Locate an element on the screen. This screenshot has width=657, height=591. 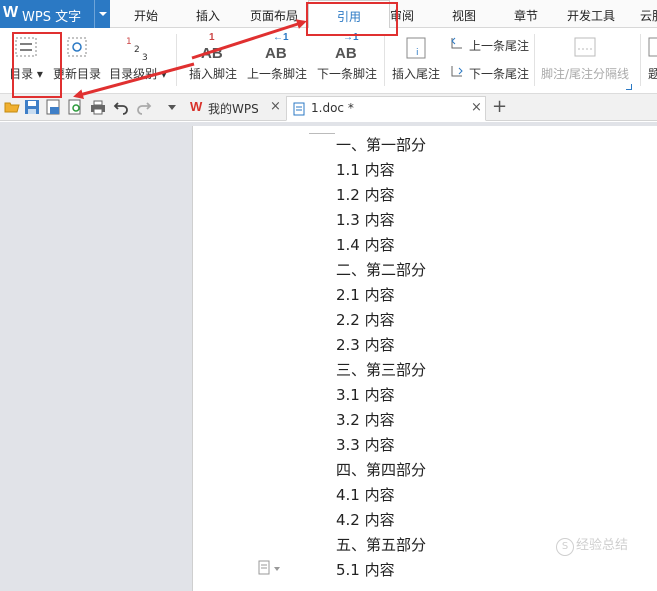
references-tab-highlight-box is located at coordinates (352, 19).